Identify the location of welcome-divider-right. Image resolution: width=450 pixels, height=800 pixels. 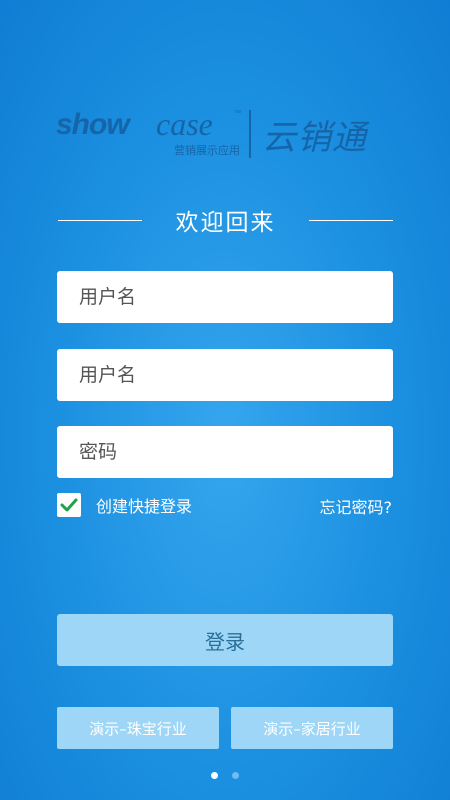
(351, 220).